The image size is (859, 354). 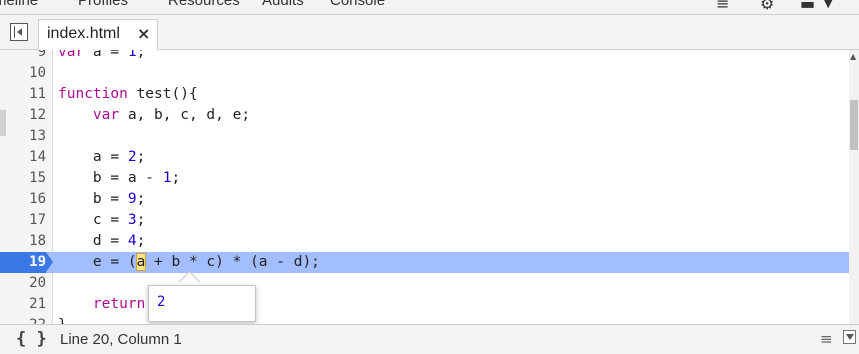 What do you see at coordinates (119, 178) in the screenshot?
I see `line-code: b = a - 1;` at bounding box center [119, 178].